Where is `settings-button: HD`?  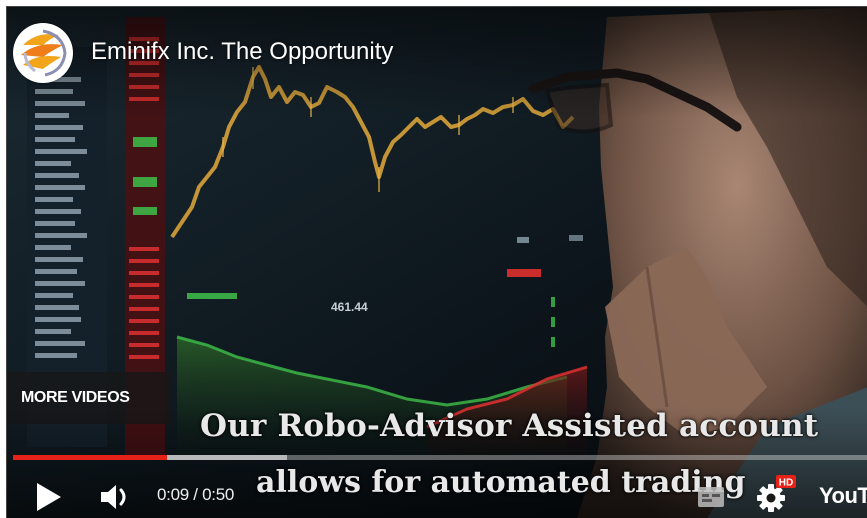
settings-button: HD is located at coordinates (774, 495).